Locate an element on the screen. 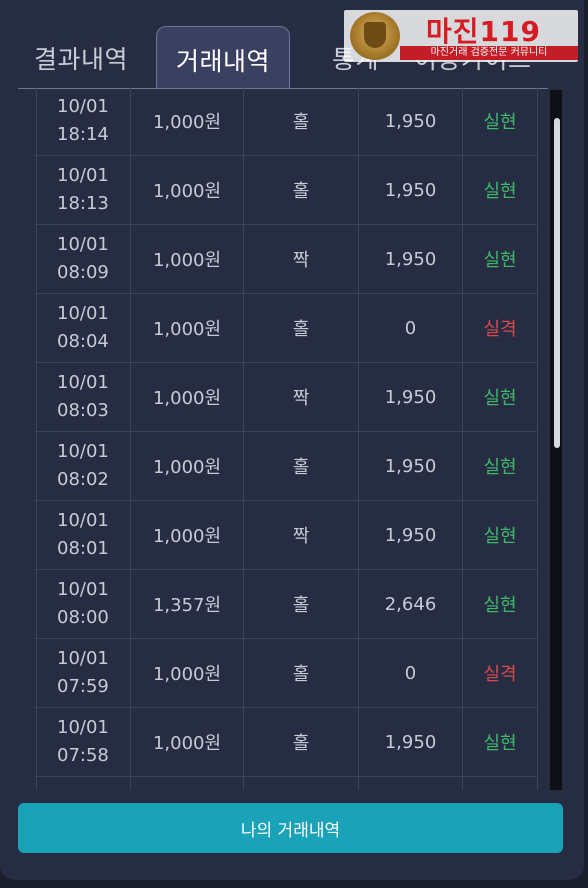 The width and height of the screenshot is (588, 888). row-datetime: 10/01 08:01 is located at coordinates (83, 535).